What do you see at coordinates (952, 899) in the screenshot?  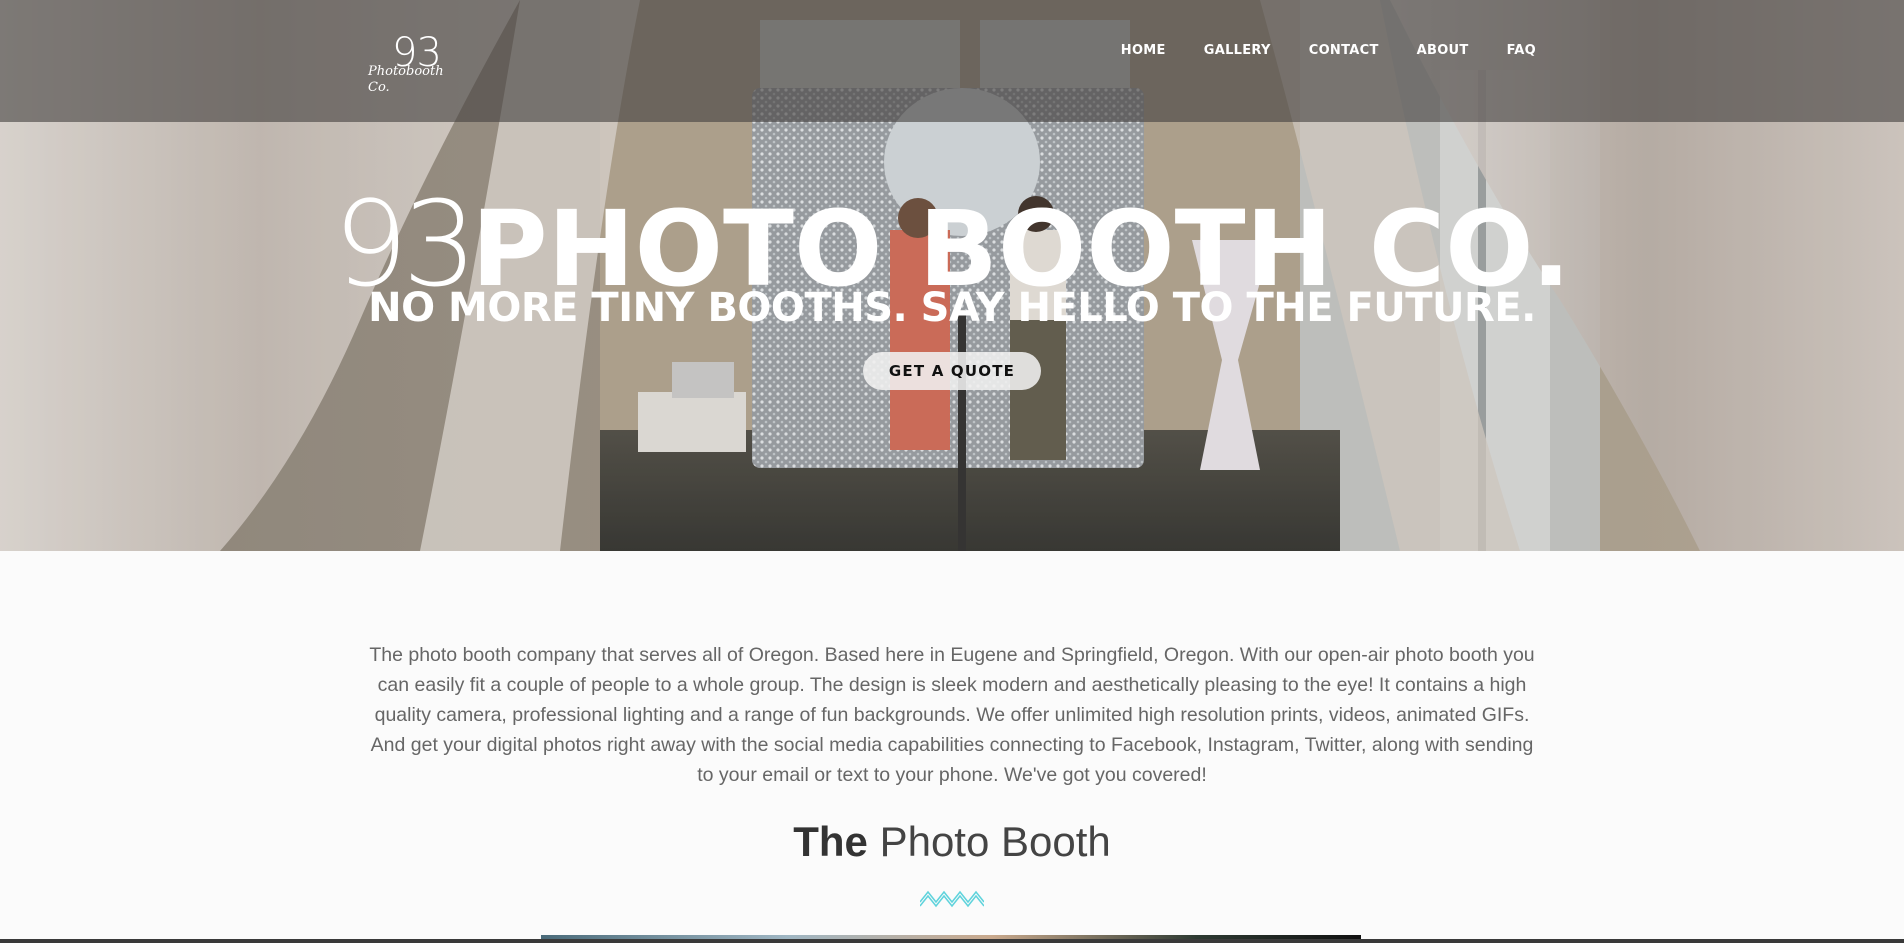 I see `zigzag-divider-icon` at bounding box center [952, 899].